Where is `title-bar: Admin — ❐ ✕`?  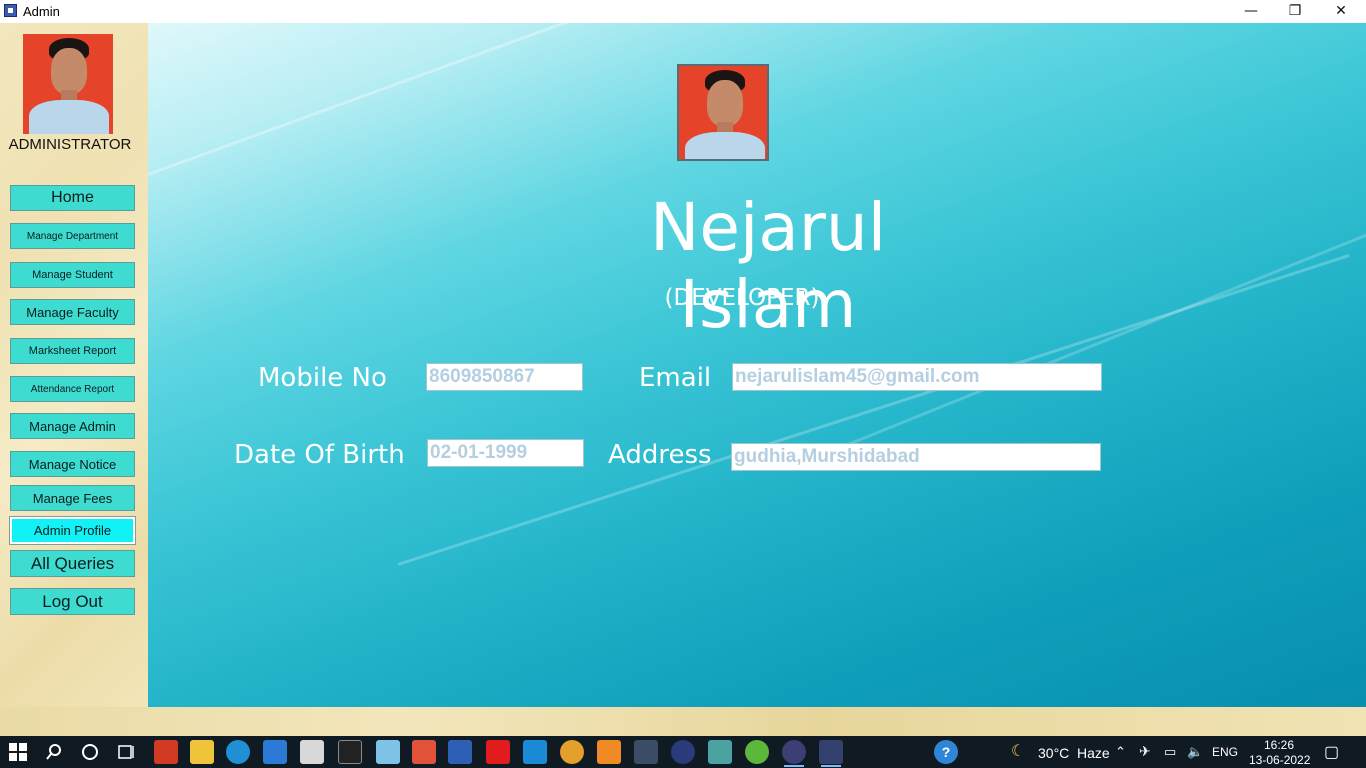 title-bar: Admin — ❐ ✕ is located at coordinates (683, 11).